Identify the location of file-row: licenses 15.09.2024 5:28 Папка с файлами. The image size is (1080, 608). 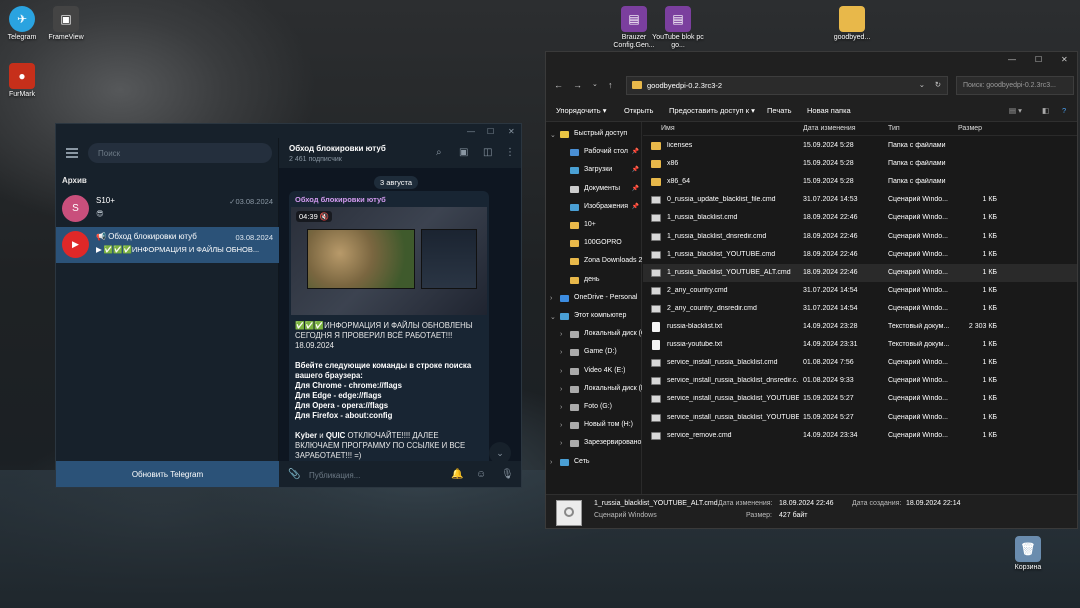
(860, 146).